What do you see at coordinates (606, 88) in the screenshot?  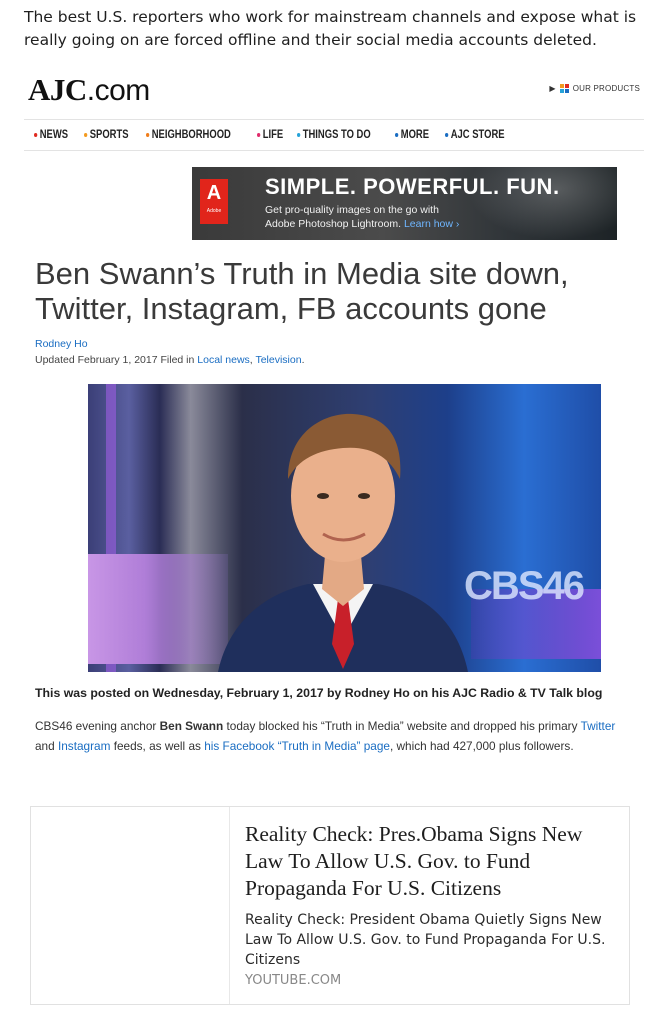 I see `our-products-label: OUR PRODUCTS` at bounding box center [606, 88].